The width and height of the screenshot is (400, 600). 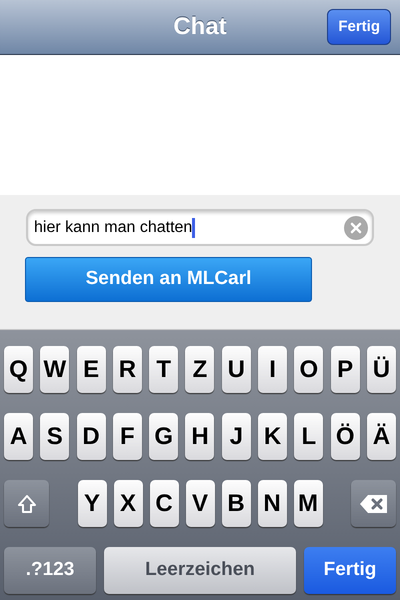 What do you see at coordinates (359, 27) in the screenshot?
I see `done-button: Fertig` at bounding box center [359, 27].